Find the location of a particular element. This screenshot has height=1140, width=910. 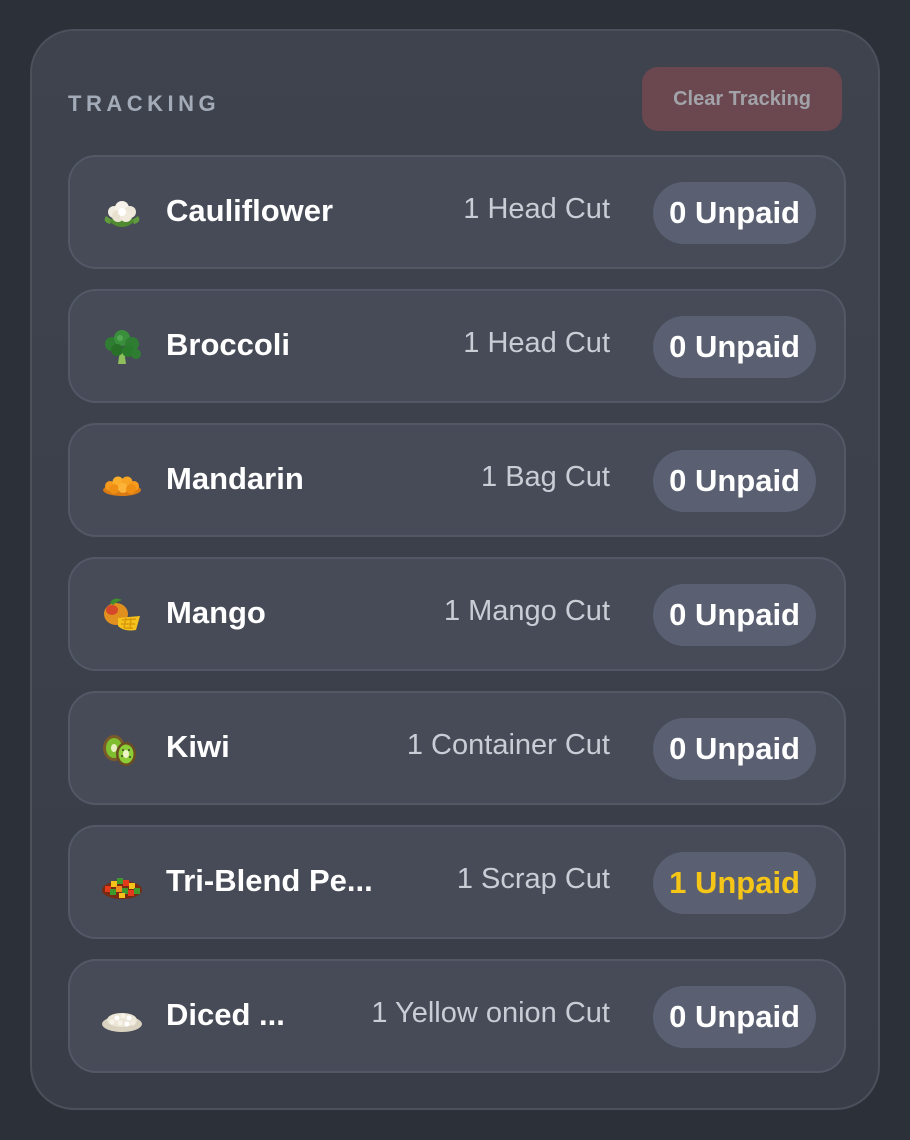

mango-icon is located at coordinates (122, 616).